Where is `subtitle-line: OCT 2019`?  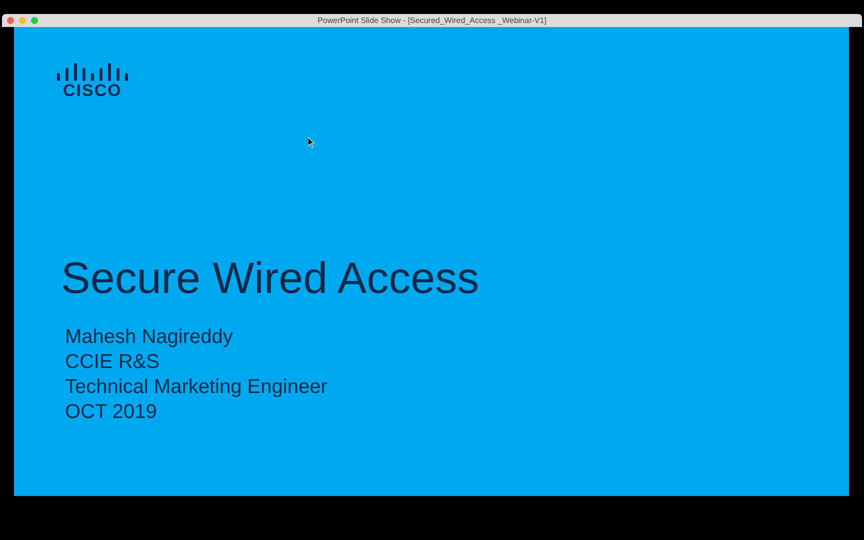 subtitle-line: OCT 2019 is located at coordinates (111, 412).